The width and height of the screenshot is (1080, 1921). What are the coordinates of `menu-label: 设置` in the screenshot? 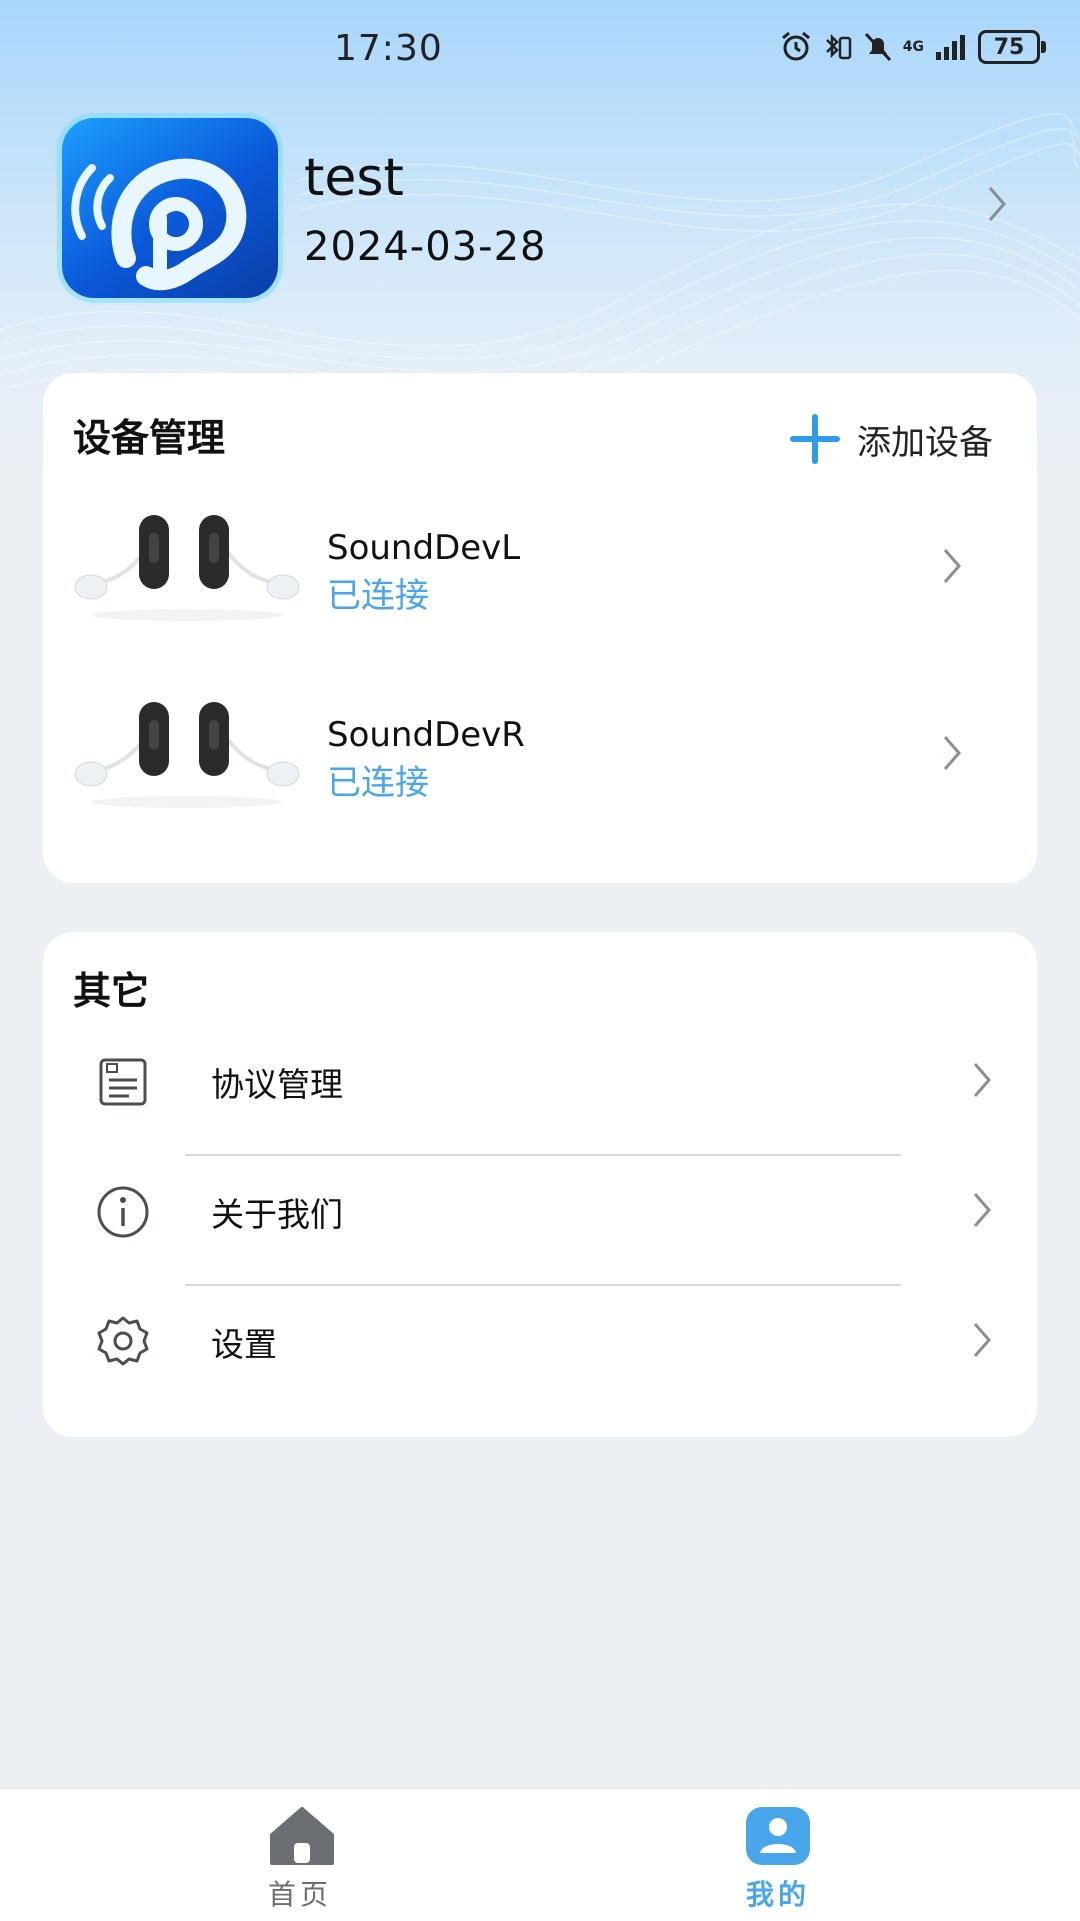 It's located at (244, 1344).